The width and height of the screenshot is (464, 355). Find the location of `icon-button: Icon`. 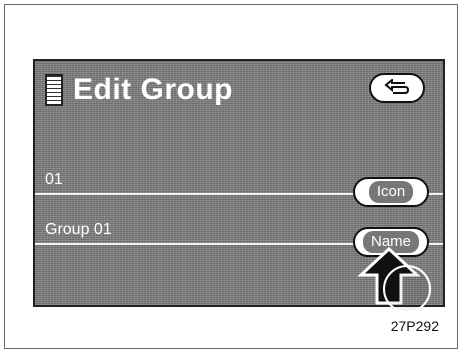

icon-button: Icon is located at coordinates (391, 192).